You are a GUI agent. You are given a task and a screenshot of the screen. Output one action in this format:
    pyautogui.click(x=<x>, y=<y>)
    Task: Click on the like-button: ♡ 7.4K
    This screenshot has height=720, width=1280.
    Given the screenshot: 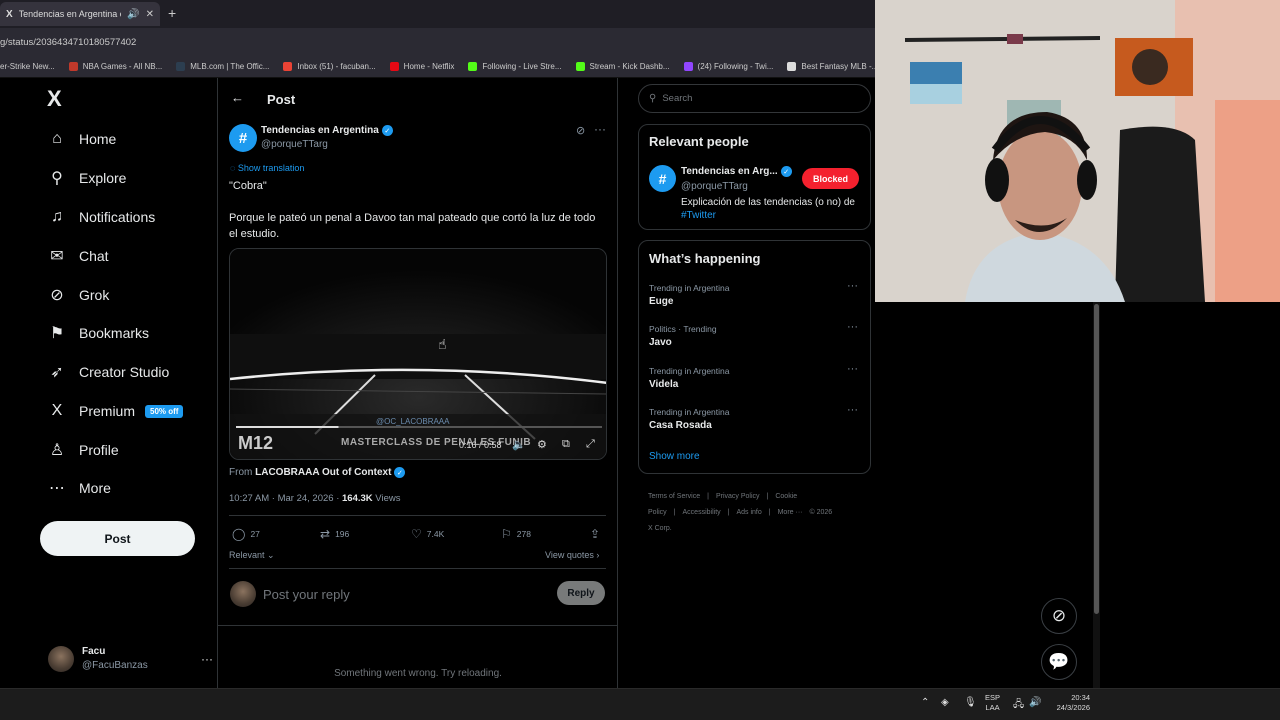 What is the action you would take?
    pyautogui.click(x=427, y=534)
    